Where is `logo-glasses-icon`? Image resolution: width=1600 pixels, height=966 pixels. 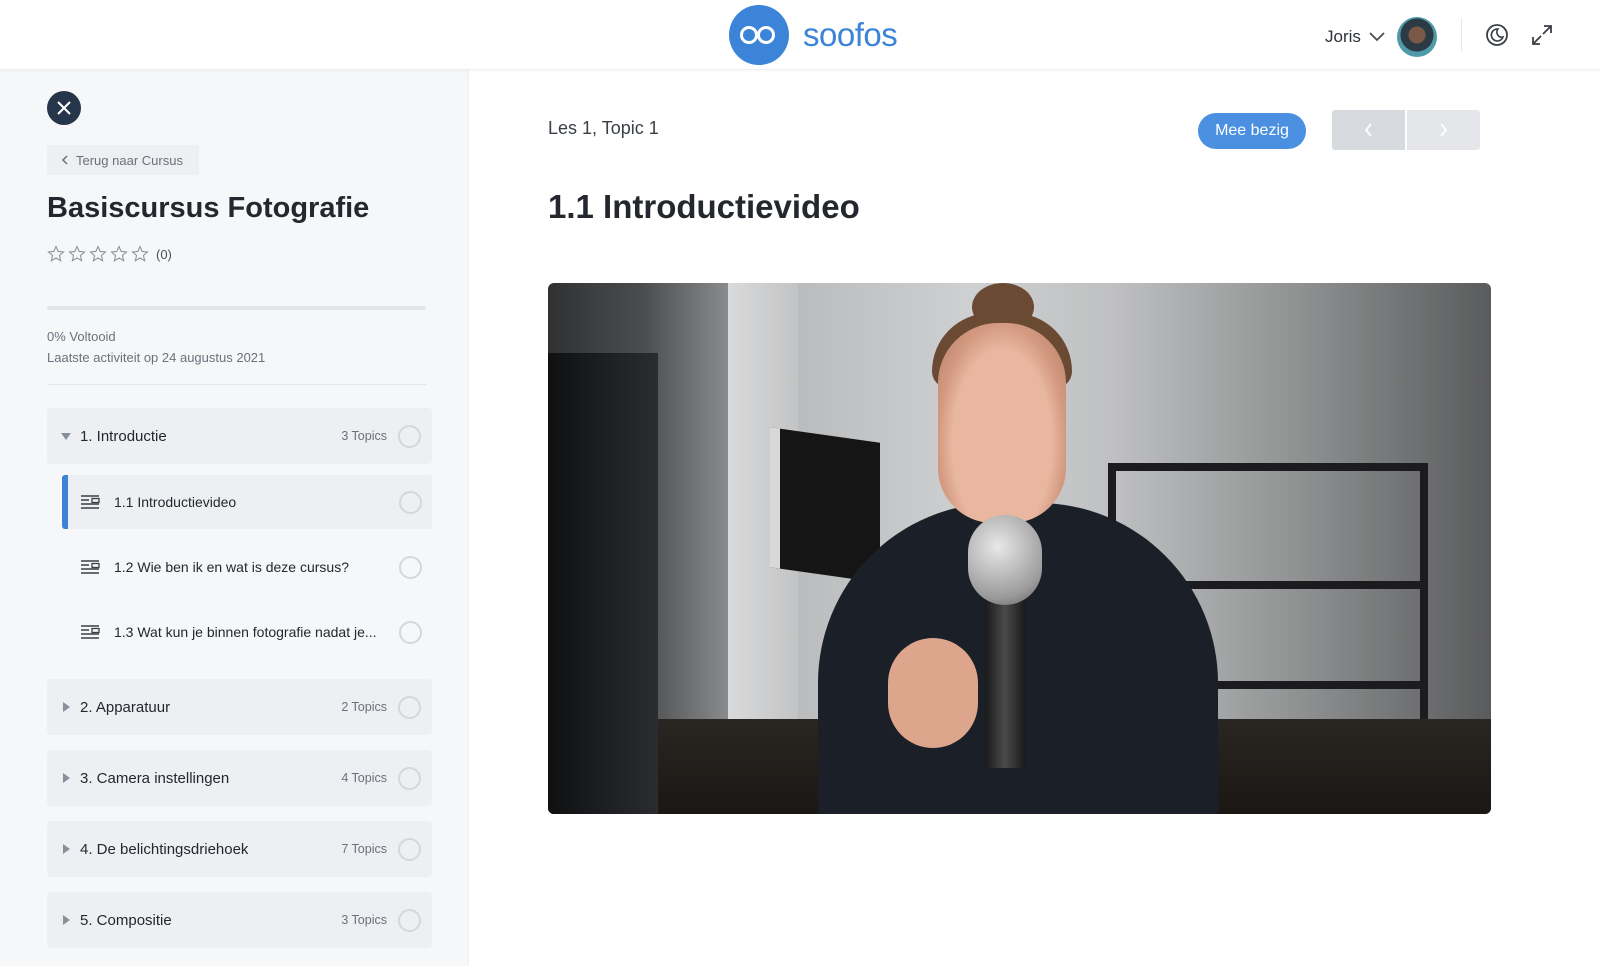
logo-glasses-icon is located at coordinates (759, 35).